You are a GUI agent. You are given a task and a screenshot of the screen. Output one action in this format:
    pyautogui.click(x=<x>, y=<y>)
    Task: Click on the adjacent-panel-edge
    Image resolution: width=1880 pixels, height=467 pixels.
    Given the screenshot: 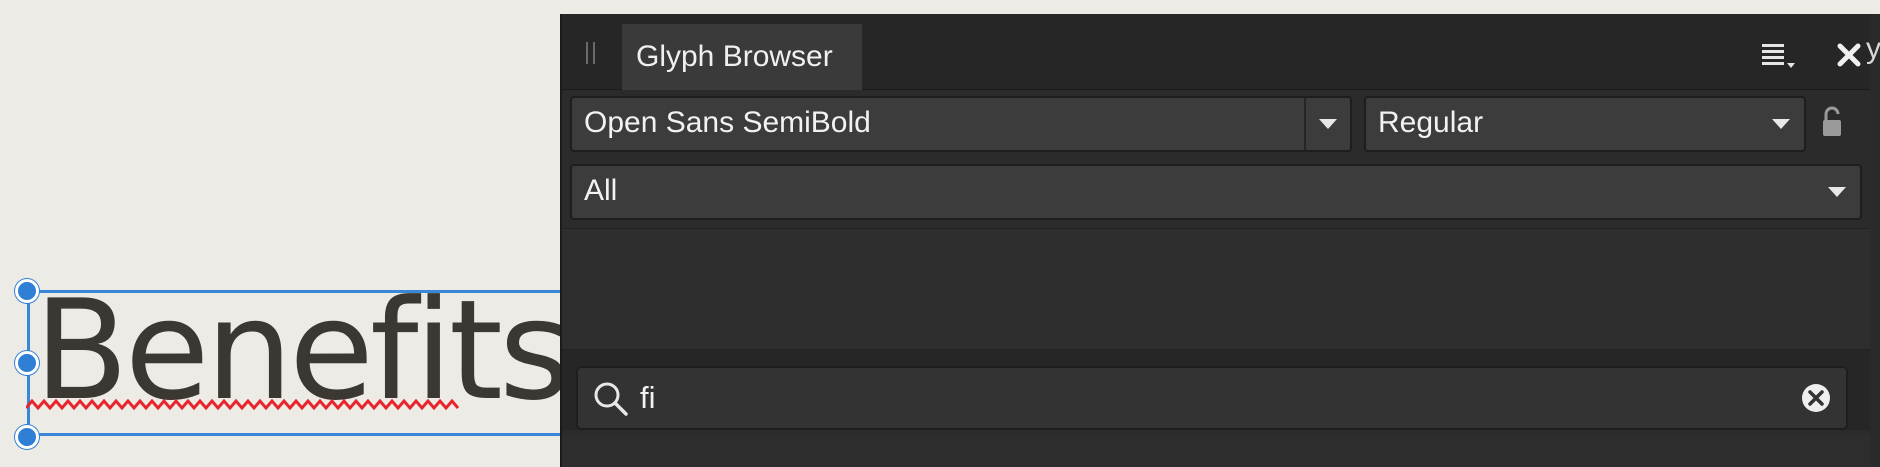 What is the action you would take?
    pyautogui.click(x=1875, y=240)
    